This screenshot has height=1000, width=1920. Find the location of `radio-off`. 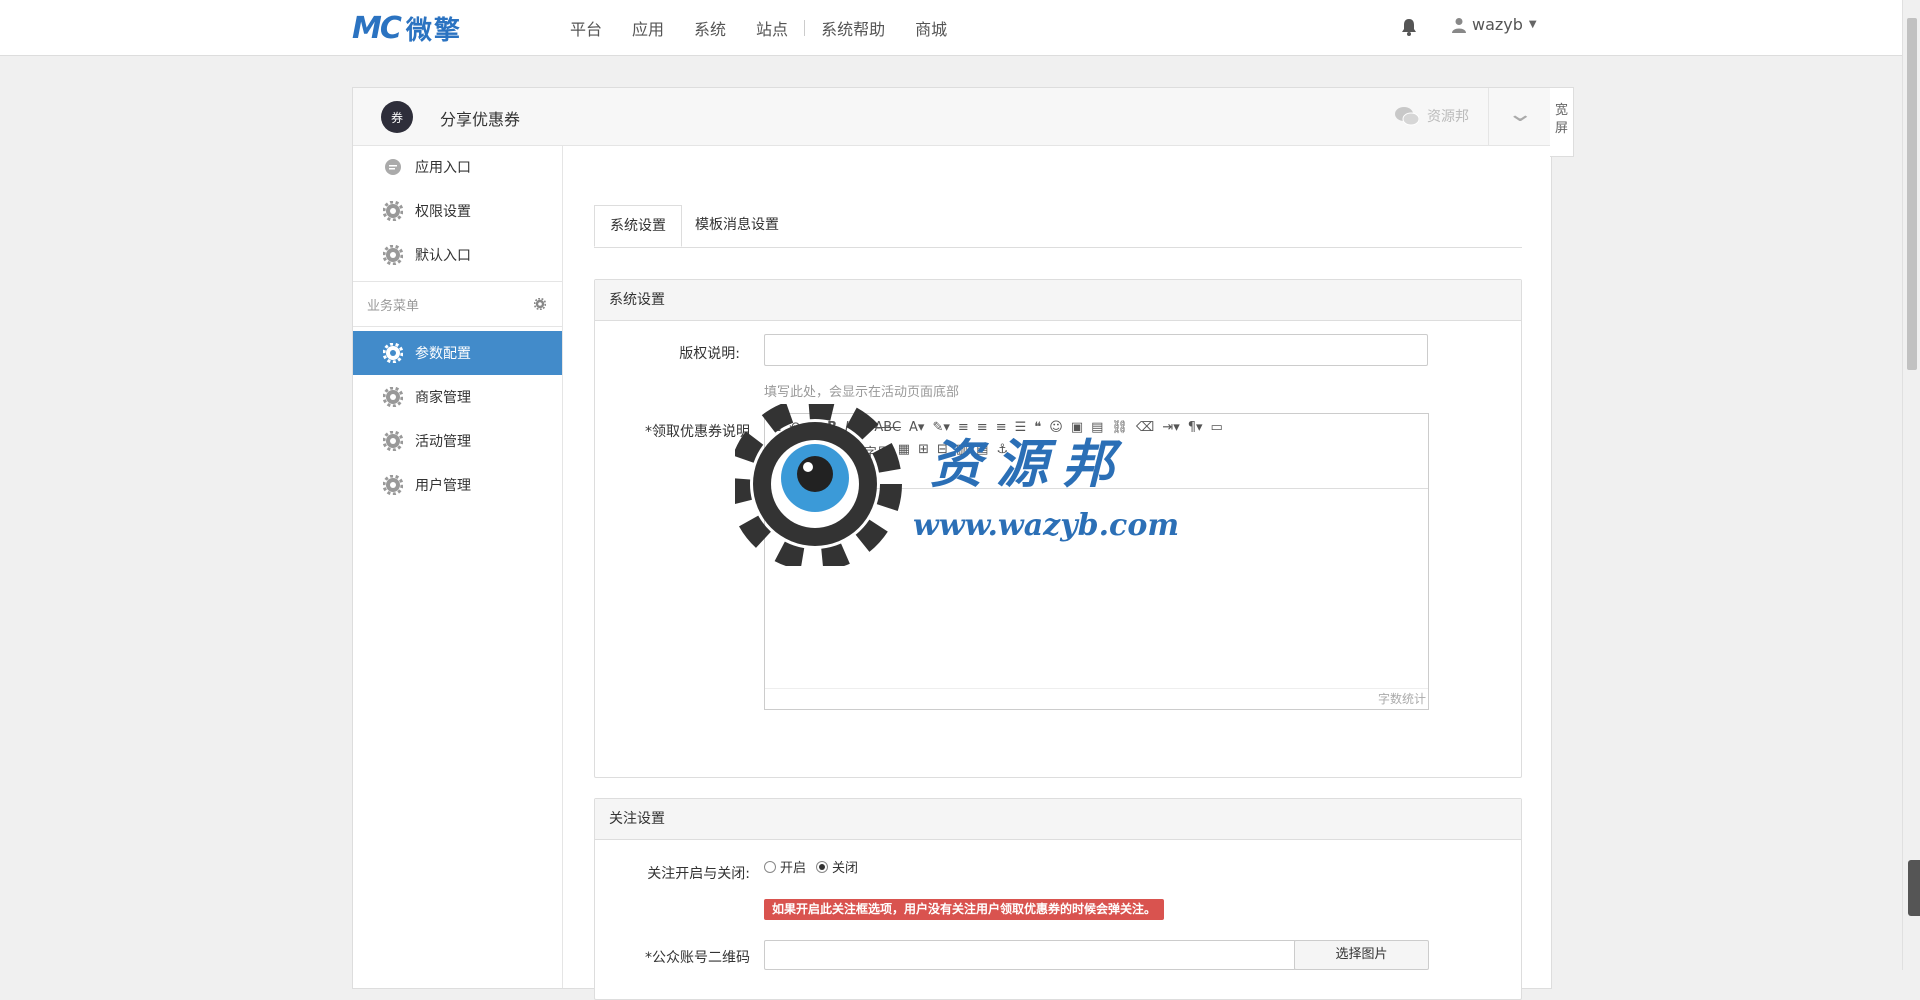

radio-off is located at coordinates (822, 866).